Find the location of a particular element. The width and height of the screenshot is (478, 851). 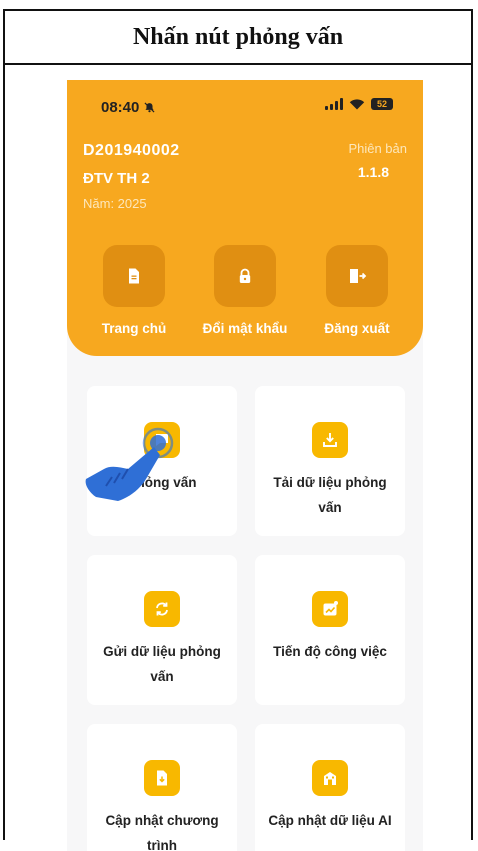

change-password-label: Đổi mật khẩu is located at coordinates (245, 328).